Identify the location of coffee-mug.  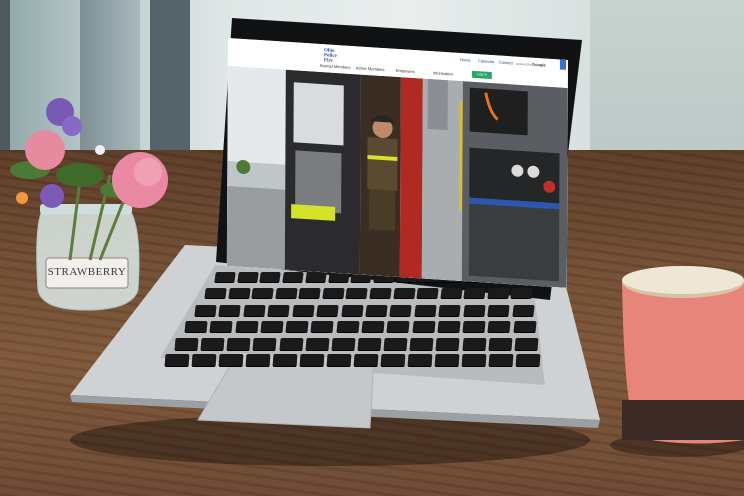
(677, 361).